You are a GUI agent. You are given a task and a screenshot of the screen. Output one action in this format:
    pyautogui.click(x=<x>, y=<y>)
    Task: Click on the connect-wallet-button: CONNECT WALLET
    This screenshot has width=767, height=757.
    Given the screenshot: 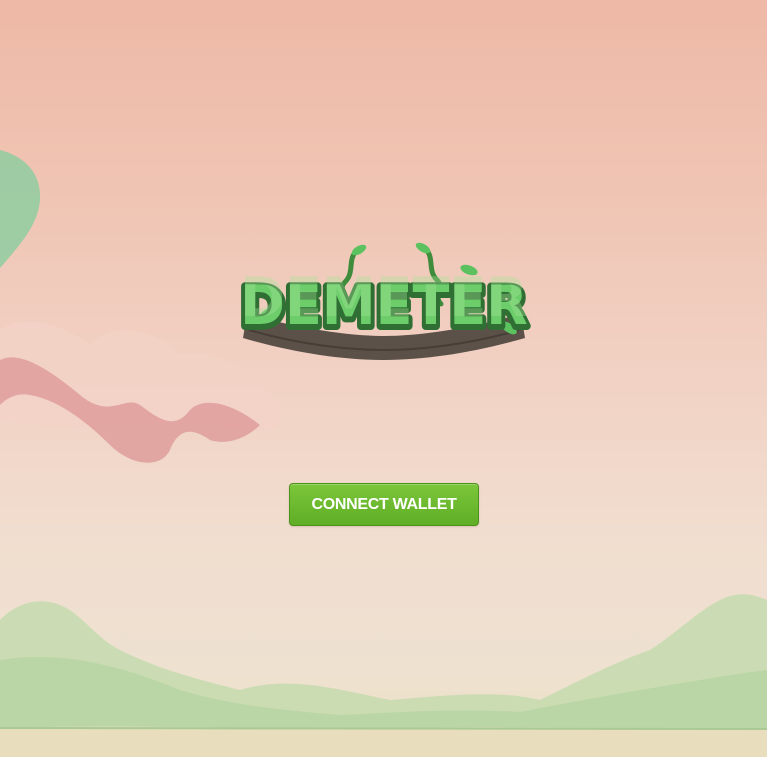 What is the action you would take?
    pyautogui.click(x=384, y=504)
    